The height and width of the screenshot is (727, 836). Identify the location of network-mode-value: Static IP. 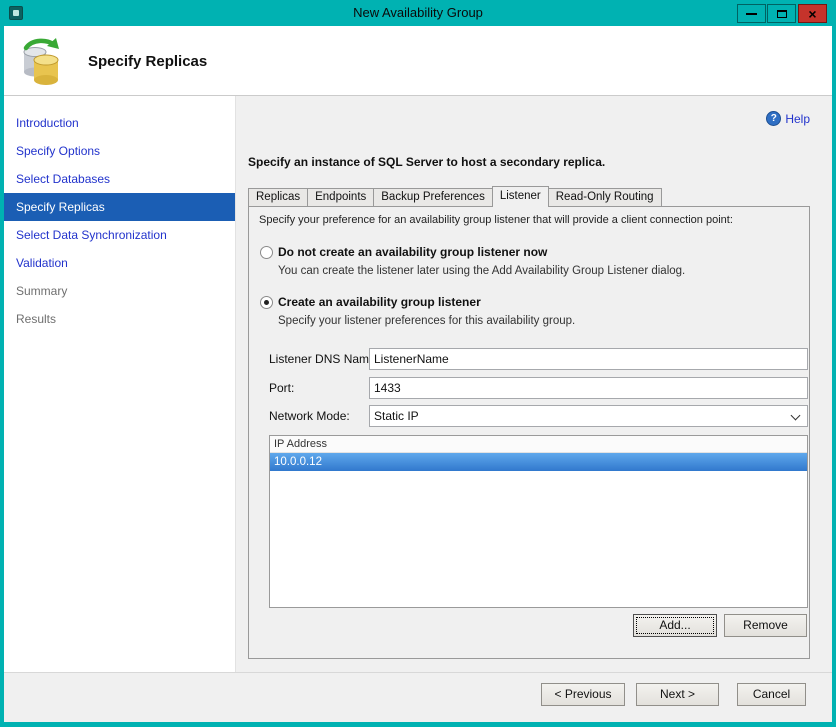
(396, 416).